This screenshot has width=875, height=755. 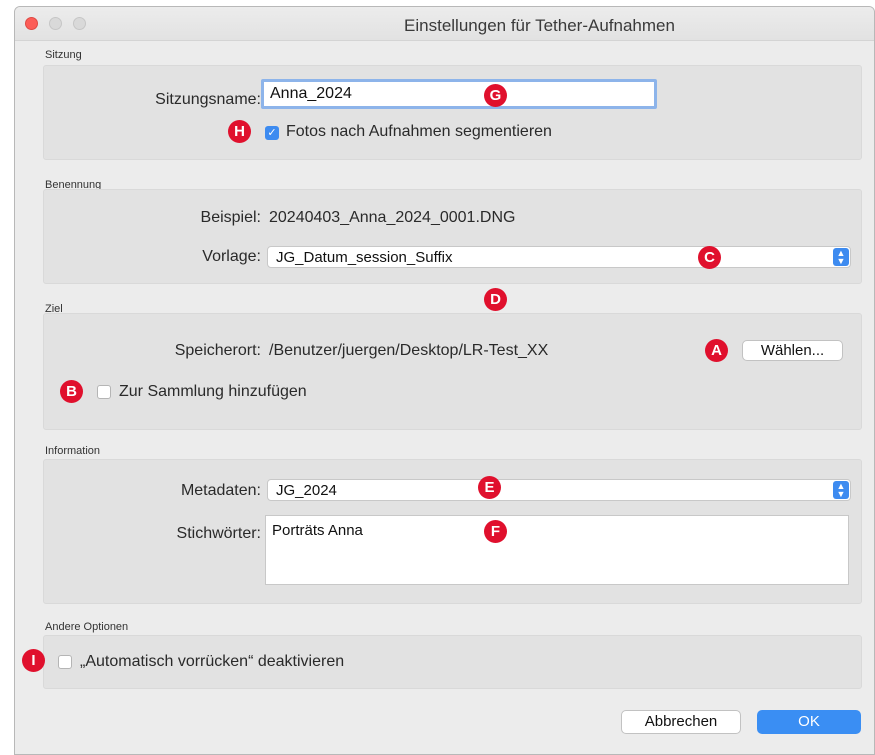 I want to click on section-label-andere: Andere Optionen, so click(x=87, y=627).